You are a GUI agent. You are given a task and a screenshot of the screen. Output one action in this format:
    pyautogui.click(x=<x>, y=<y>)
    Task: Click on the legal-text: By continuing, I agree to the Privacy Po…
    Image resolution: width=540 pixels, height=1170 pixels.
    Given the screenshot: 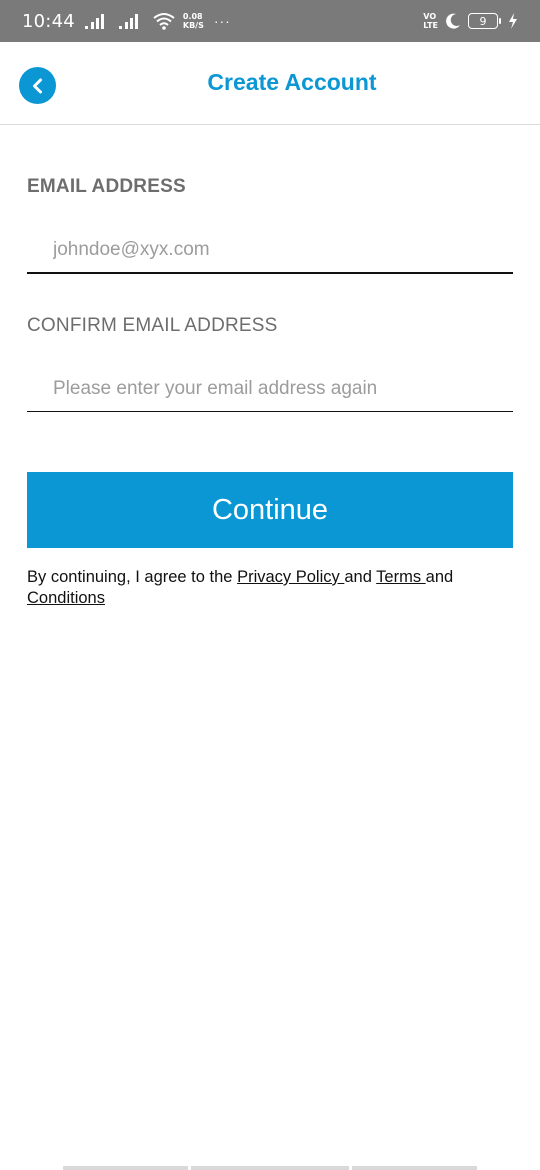 What is the action you would take?
    pyautogui.click(x=270, y=588)
    